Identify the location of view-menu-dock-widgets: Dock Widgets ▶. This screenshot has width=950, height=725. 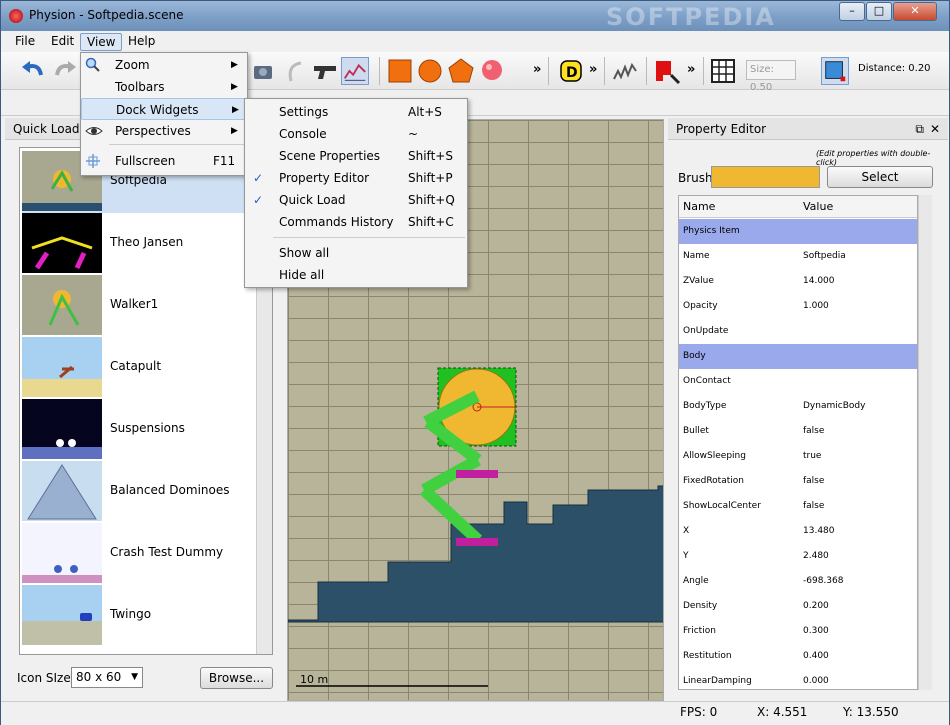
(164, 109).